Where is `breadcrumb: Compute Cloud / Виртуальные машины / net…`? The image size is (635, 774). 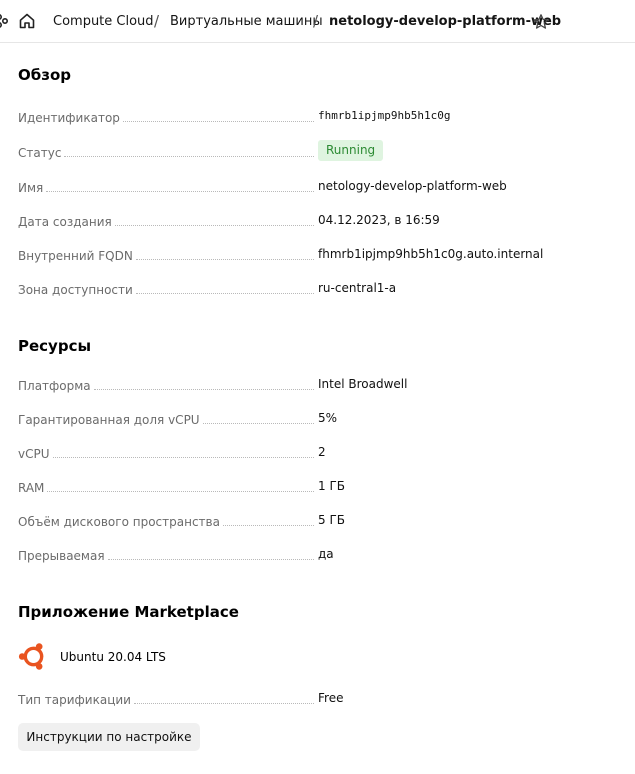 breadcrumb: Compute Cloud / Виртуальные машины / net… is located at coordinates (317, 21).